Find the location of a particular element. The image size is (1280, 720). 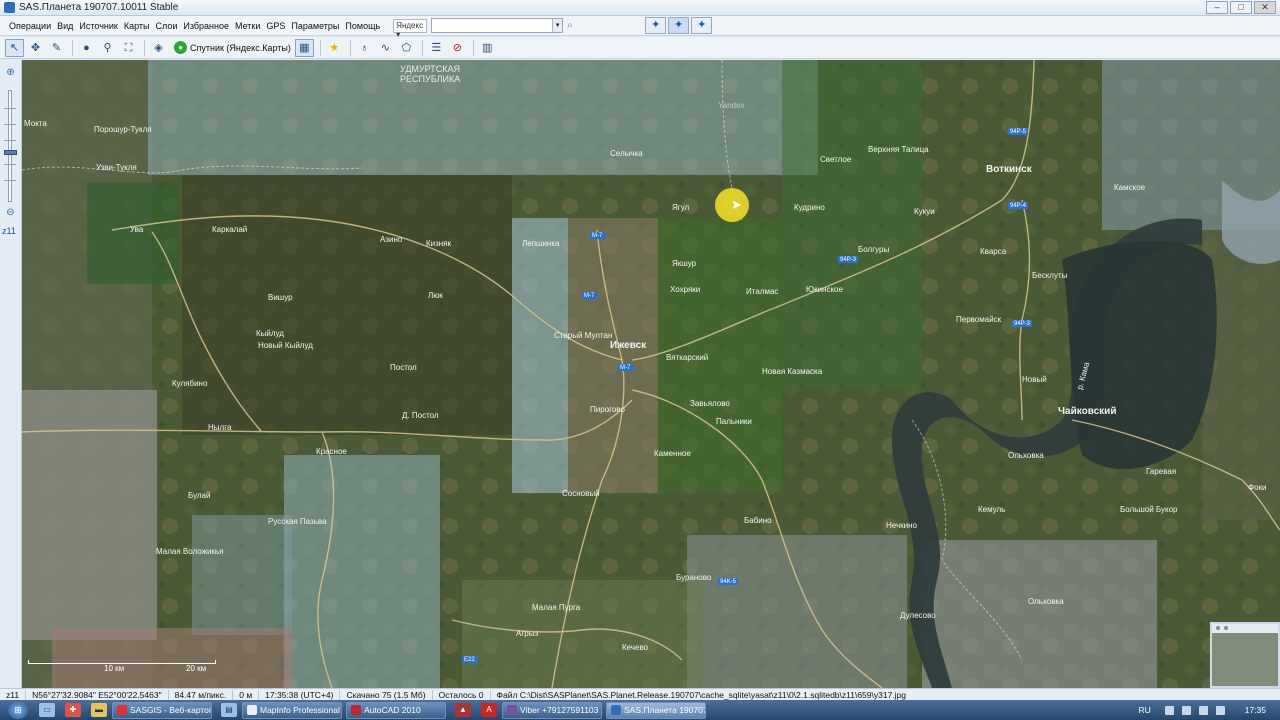

zoom-out-icon: ⊖ is located at coordinates (10, 212).